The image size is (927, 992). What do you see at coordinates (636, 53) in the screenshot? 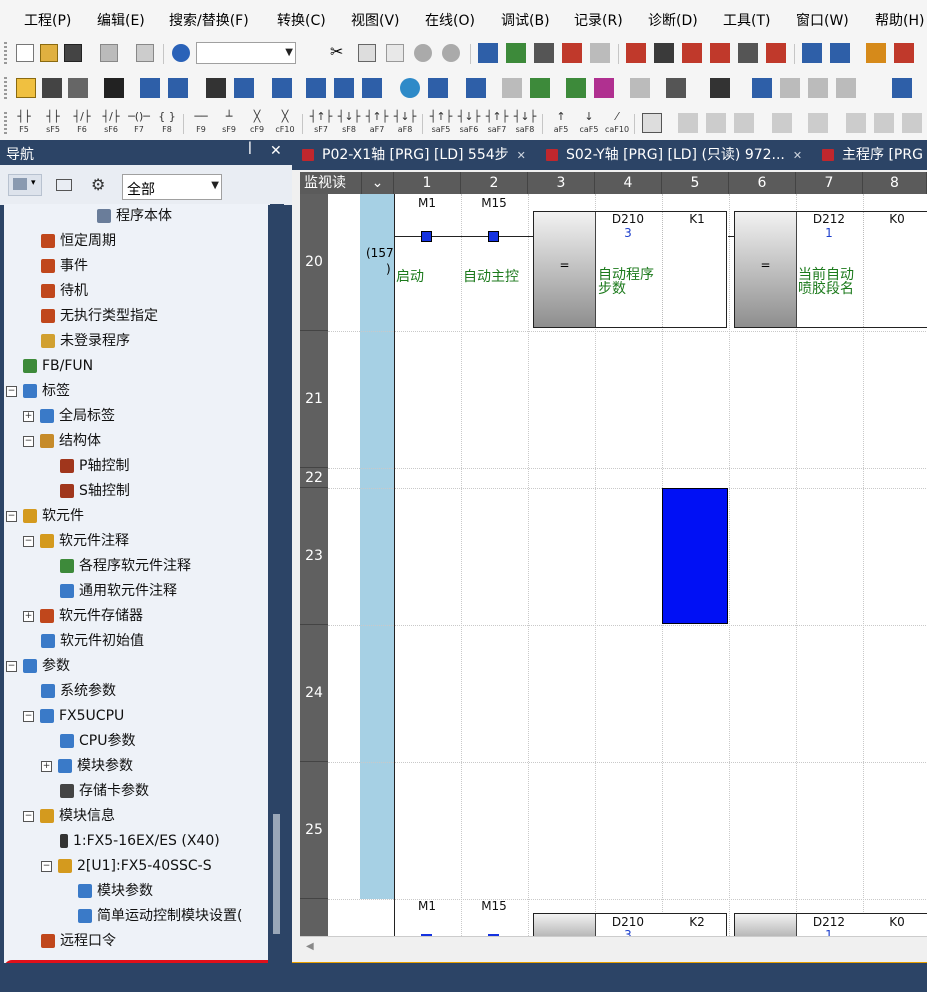
I see `write-plc-icon` at bounding box center [636, 53].